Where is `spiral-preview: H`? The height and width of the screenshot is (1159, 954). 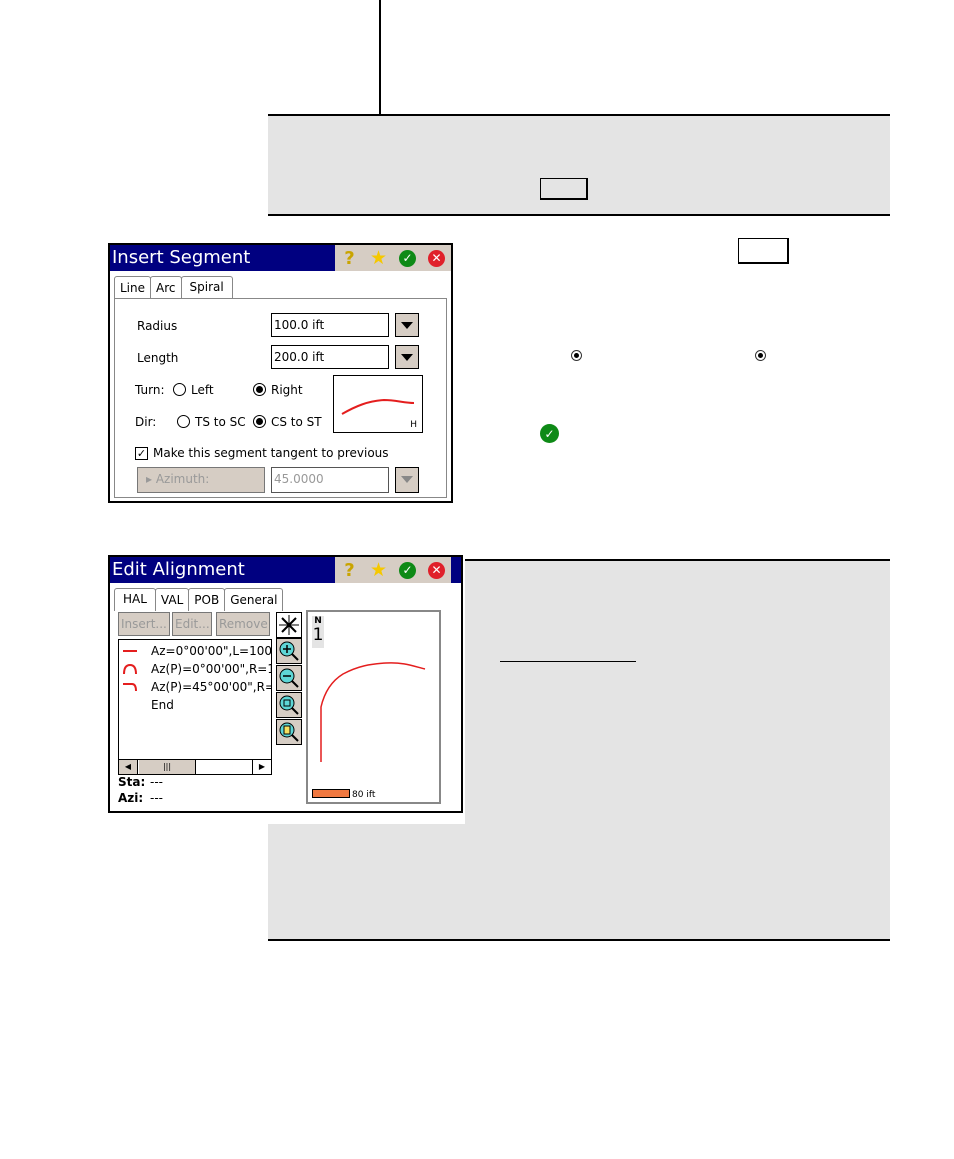
spiral-preview: H is located at coordinates (378, 404).